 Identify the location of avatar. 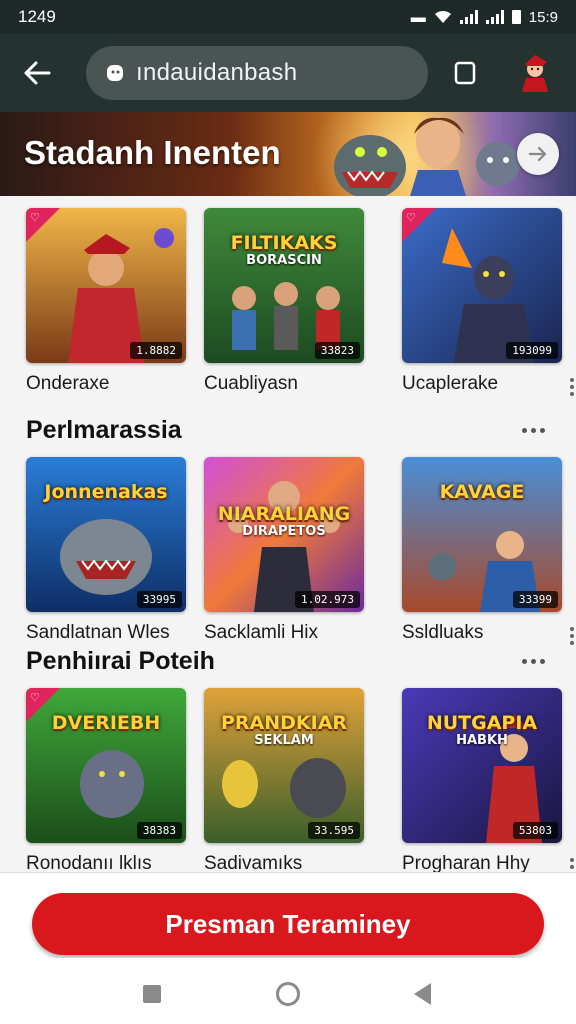
(535, 73).